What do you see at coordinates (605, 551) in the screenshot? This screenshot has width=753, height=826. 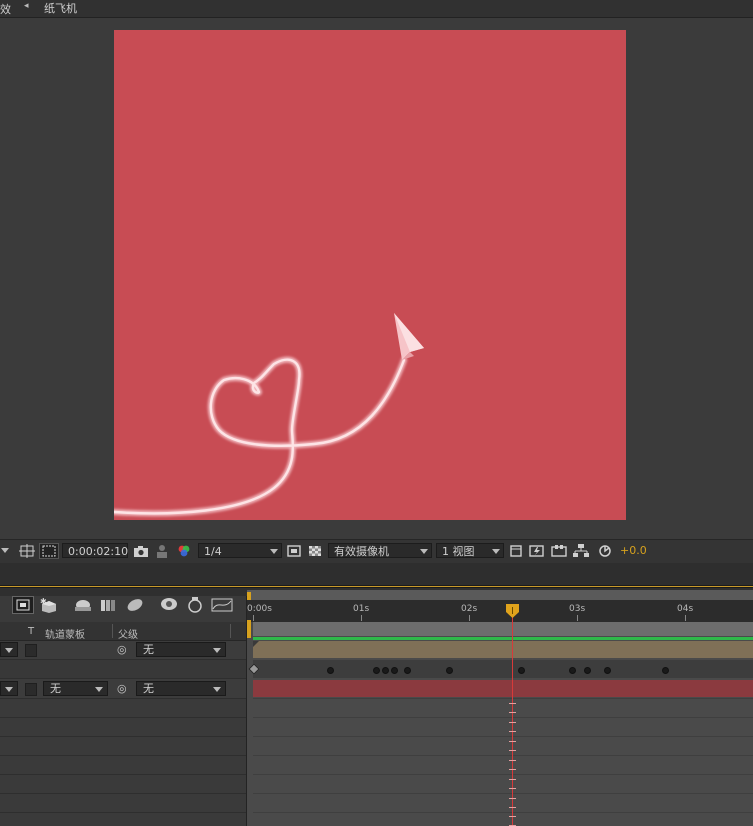 I see `exposure-reset-icon` at bounding box center [605, 551].